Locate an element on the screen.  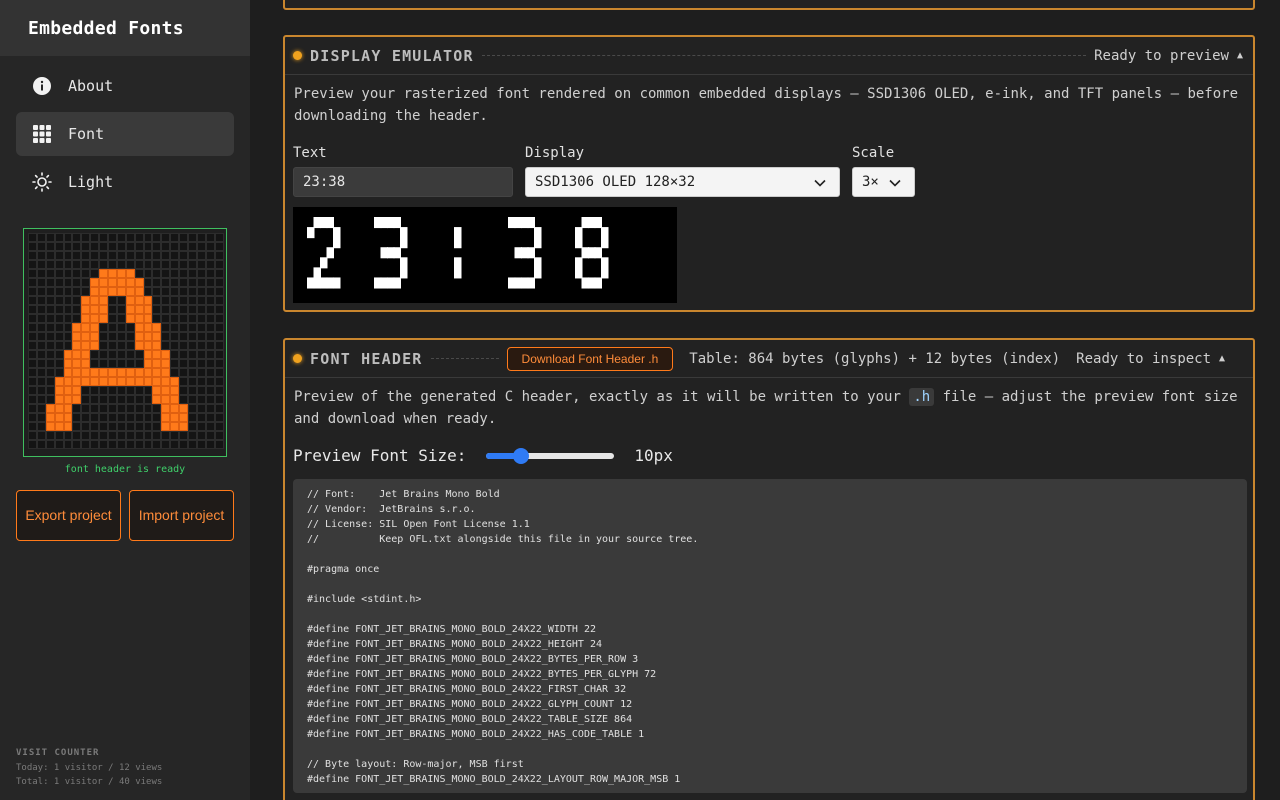
visit-counter-heading: VISIT COUNTER is located at coordinates (58, 753).